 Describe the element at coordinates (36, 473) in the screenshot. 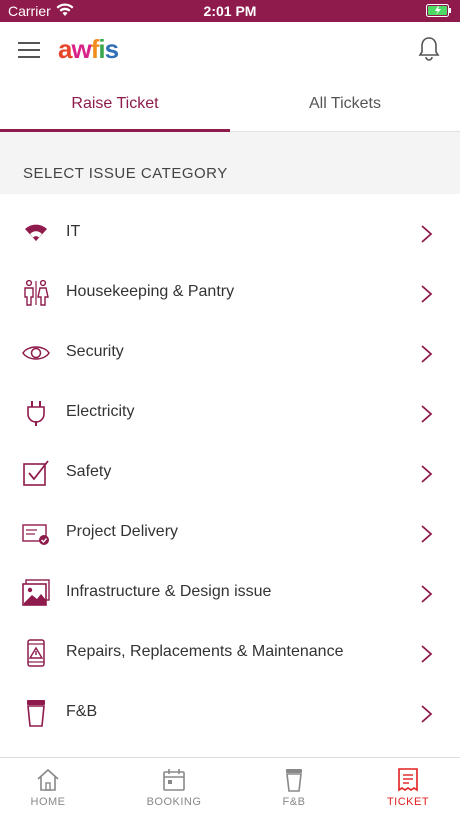

I see `checkbox-icon` at that location.